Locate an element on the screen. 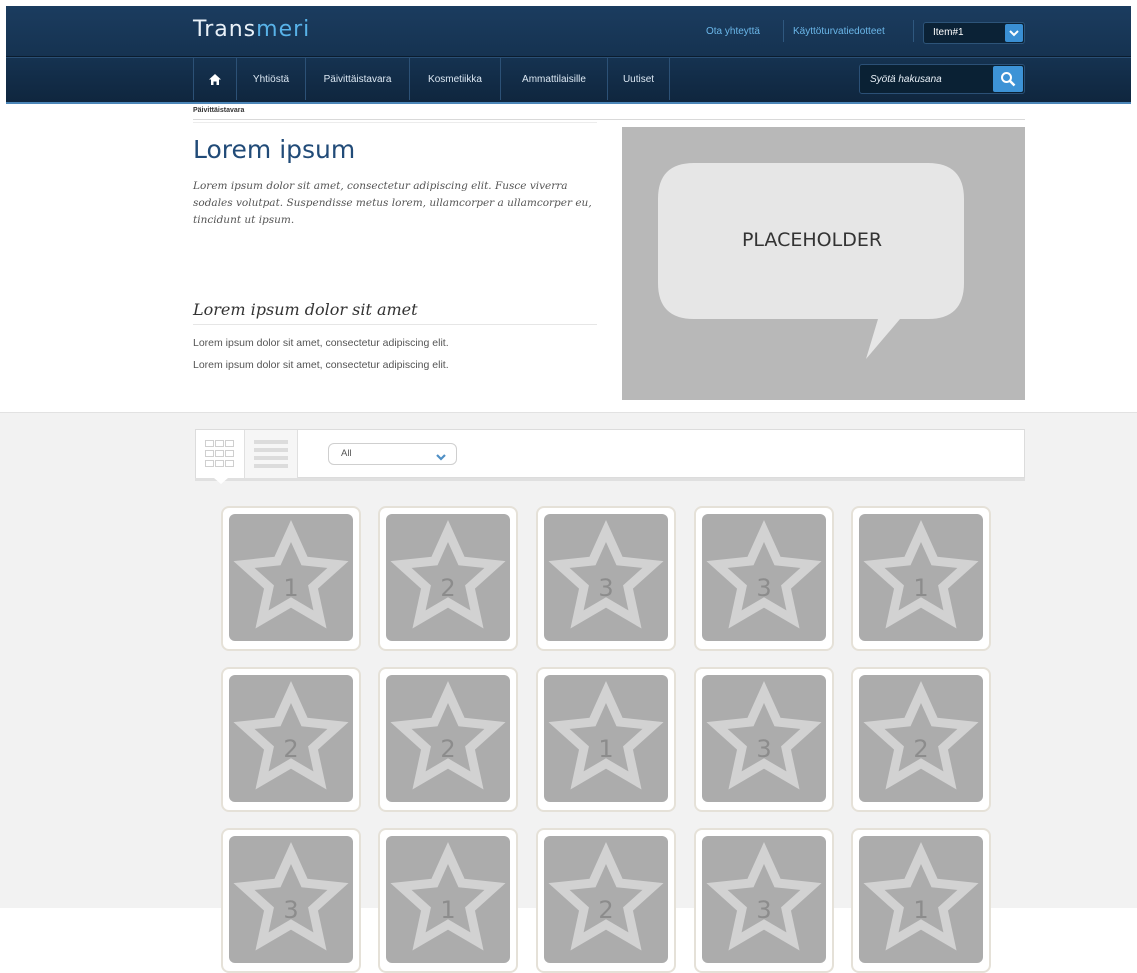  search-input is located at coordinates (930, 79).